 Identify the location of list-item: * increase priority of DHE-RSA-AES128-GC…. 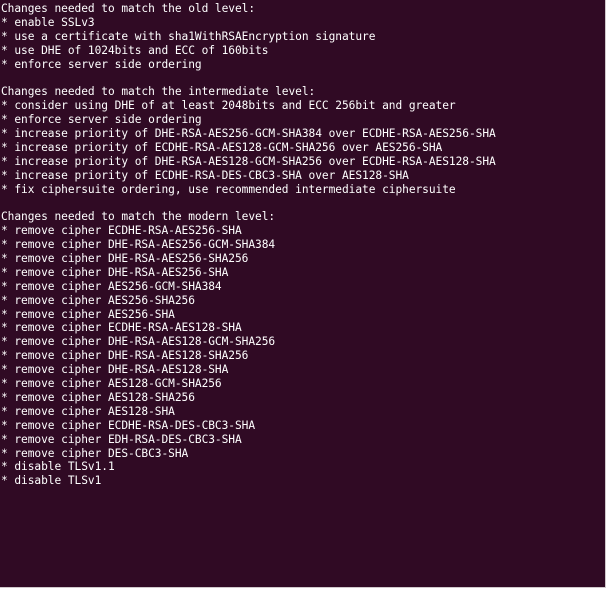
(248, 161).